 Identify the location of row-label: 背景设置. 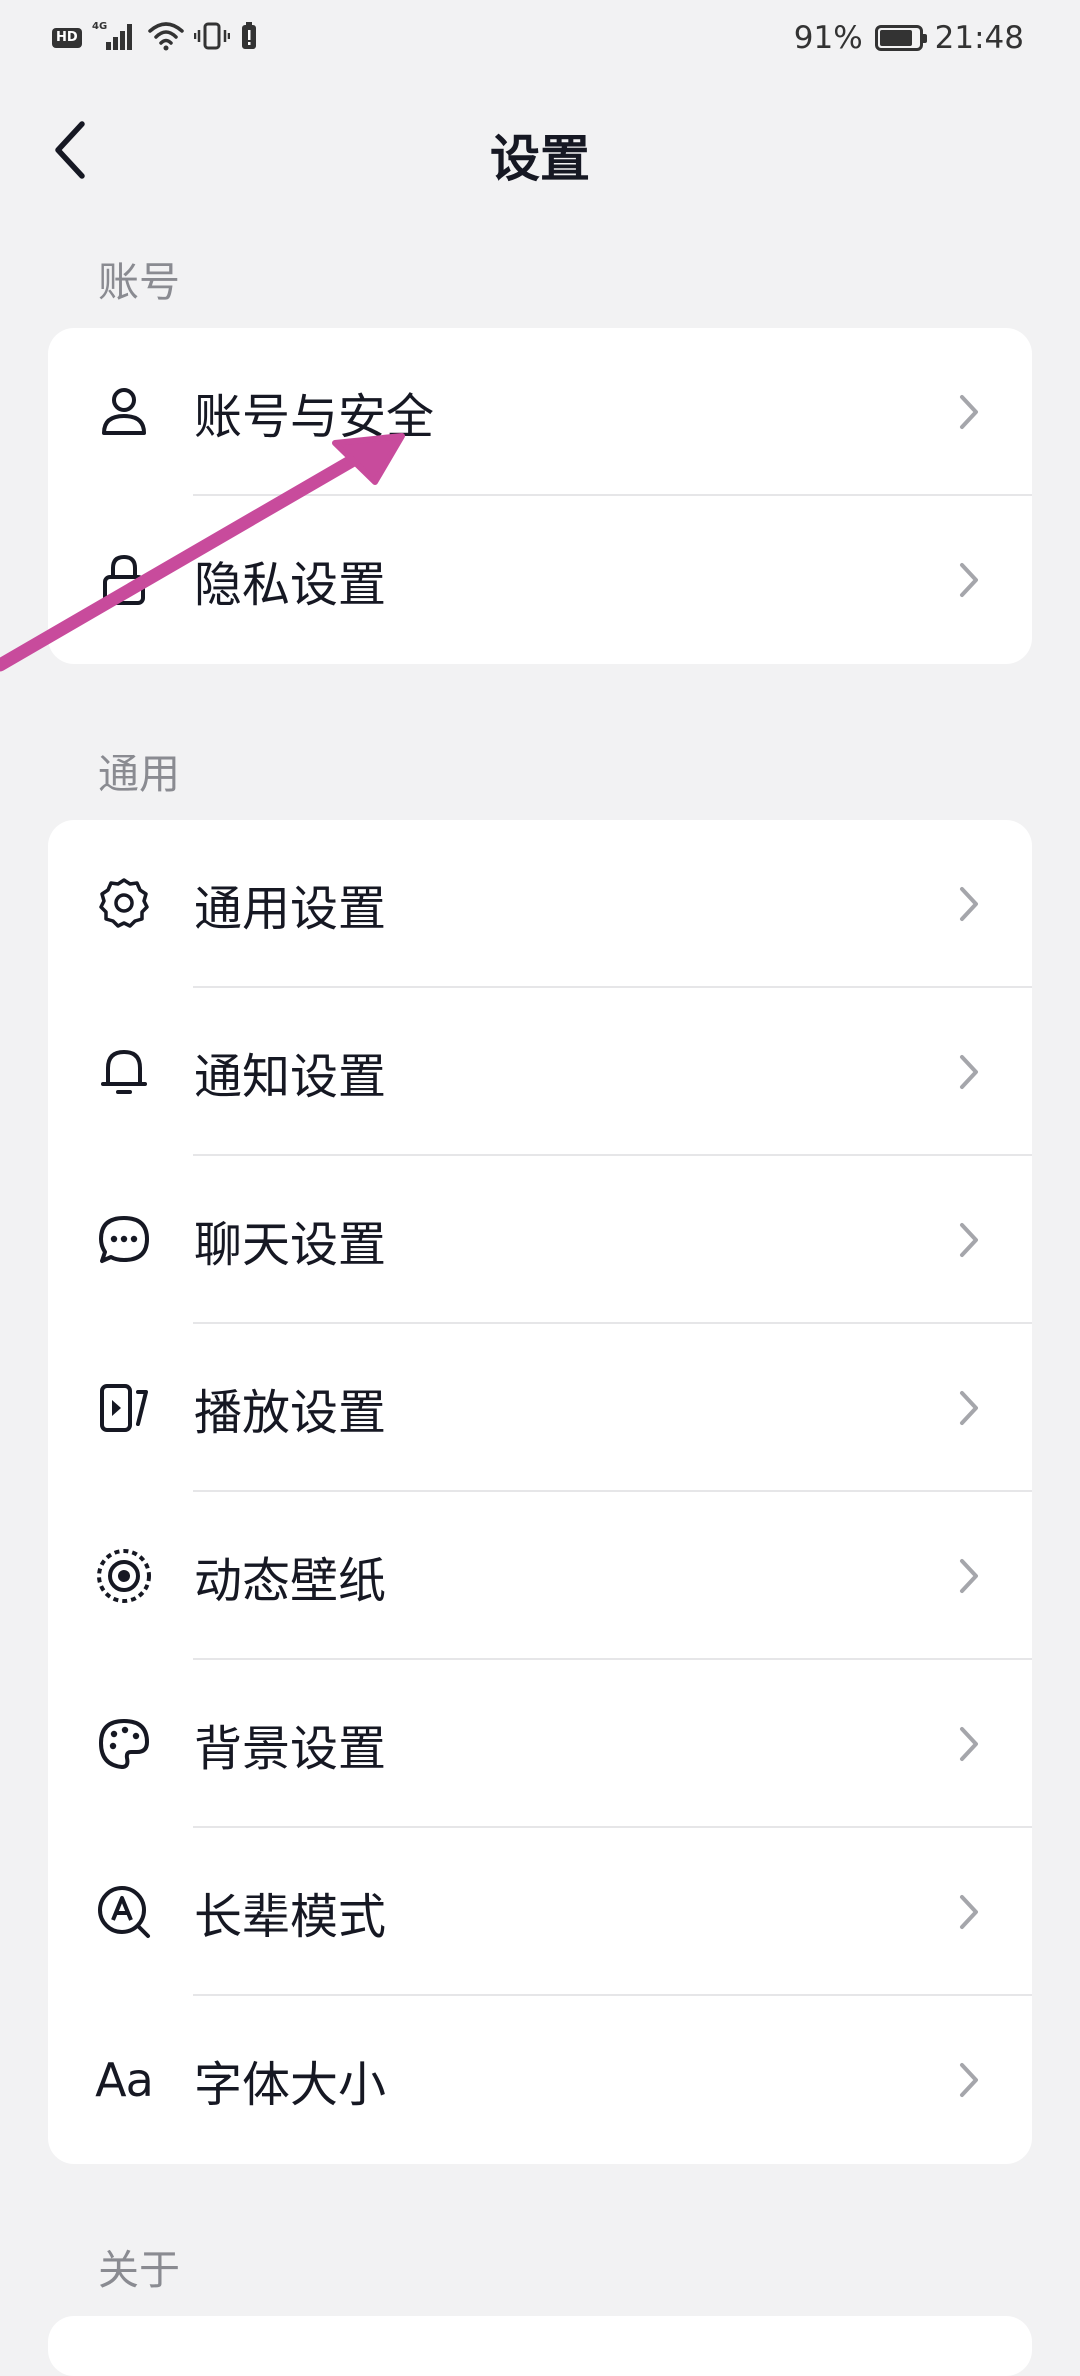
(290, 1749).